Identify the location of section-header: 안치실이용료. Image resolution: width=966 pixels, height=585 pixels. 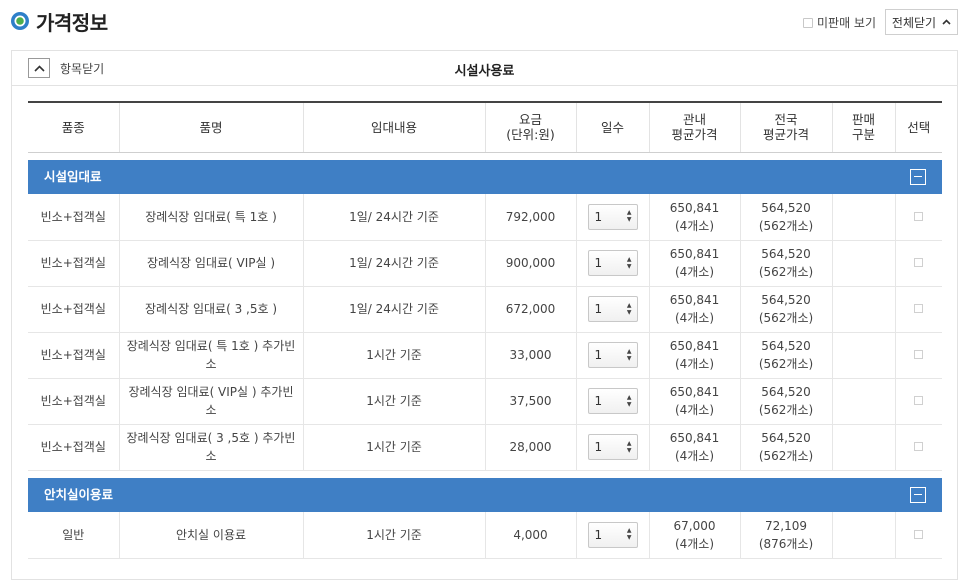
(485, 495).